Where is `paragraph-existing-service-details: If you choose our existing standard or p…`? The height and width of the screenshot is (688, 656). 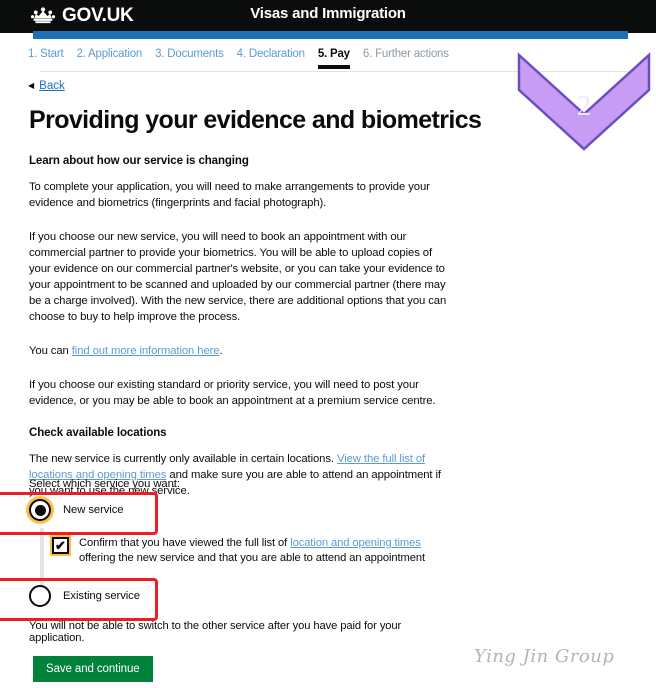 paragraph-existing-service-details: If you choose our existing standard or p… is located at coordinates (232, 393).